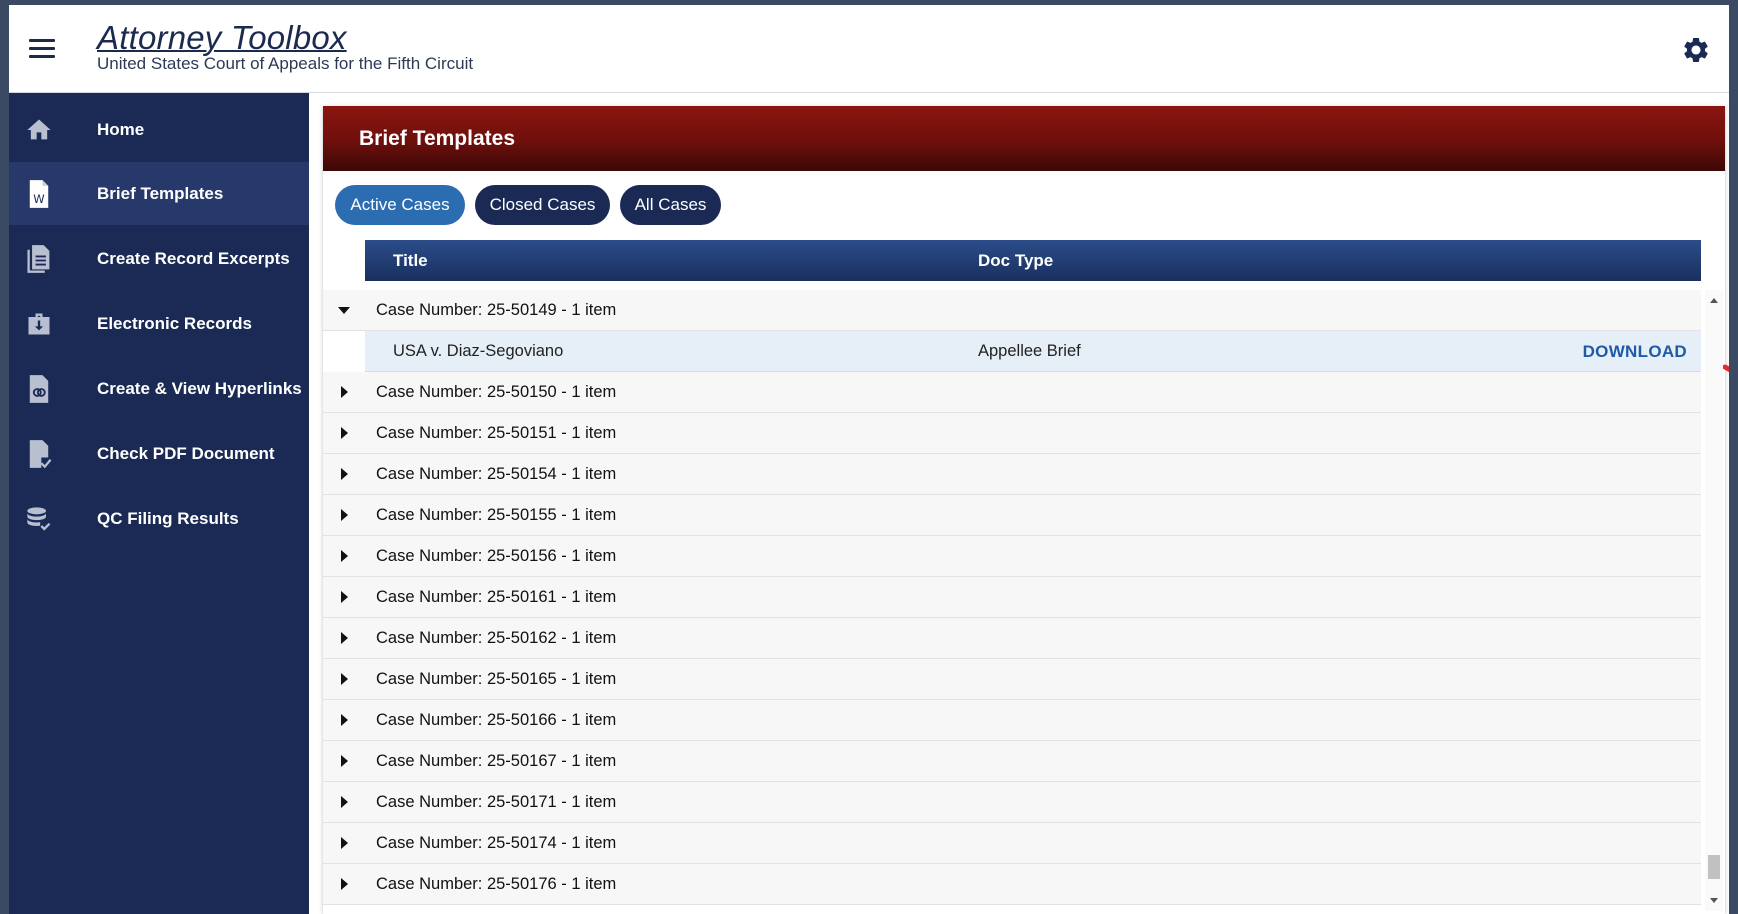  Describe the element at coordinates (1029, 351) in the screenshot. I see `cell-doc-type: Appellee Brief` at that location.